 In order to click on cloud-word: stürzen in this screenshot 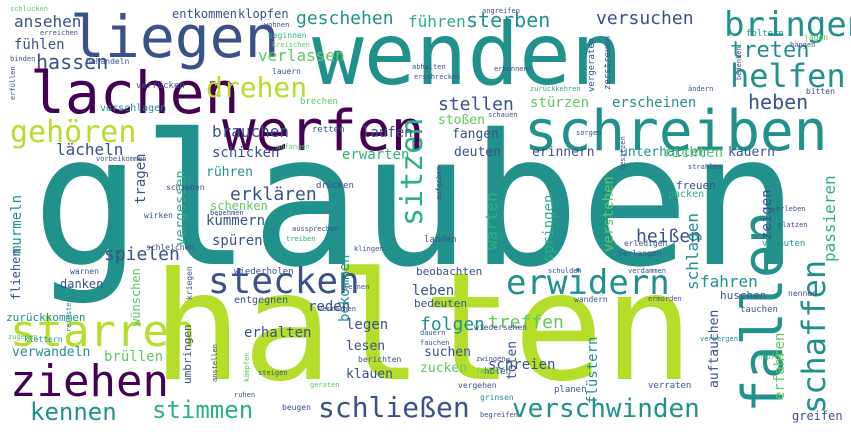, I will do `click(560, 103)`.